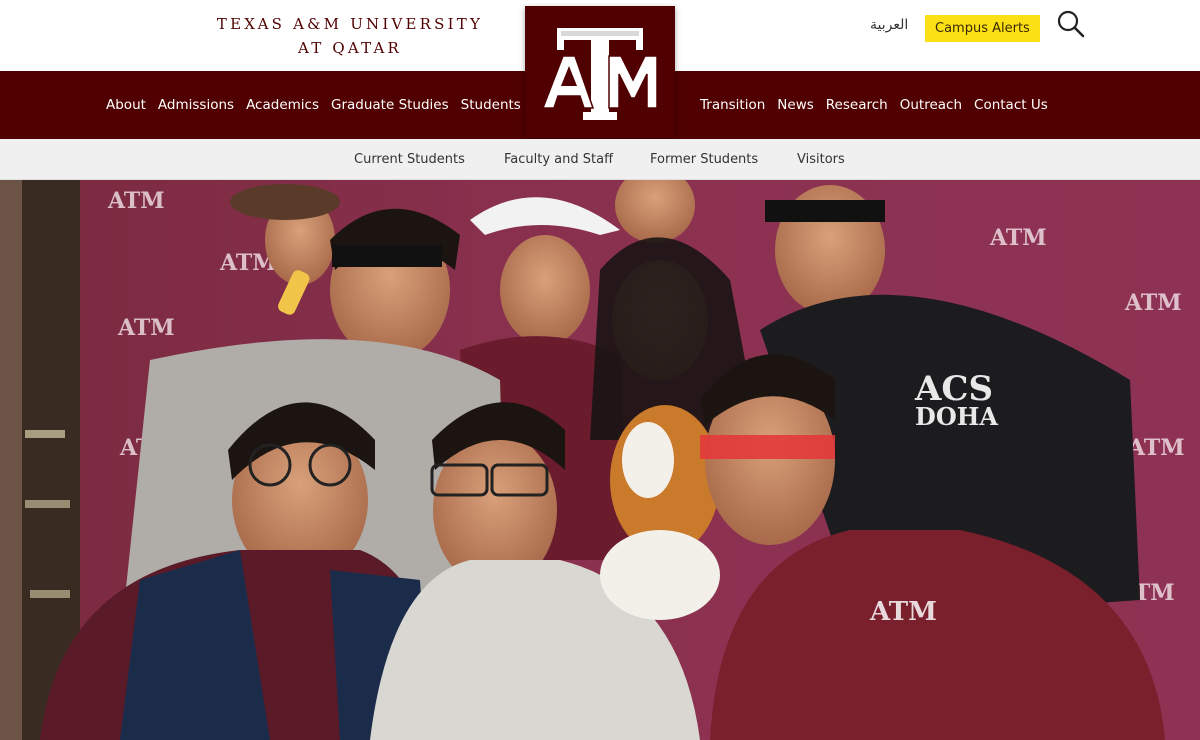  I want to click on nav-contact-us: Contact Us, so click(1011, 105).